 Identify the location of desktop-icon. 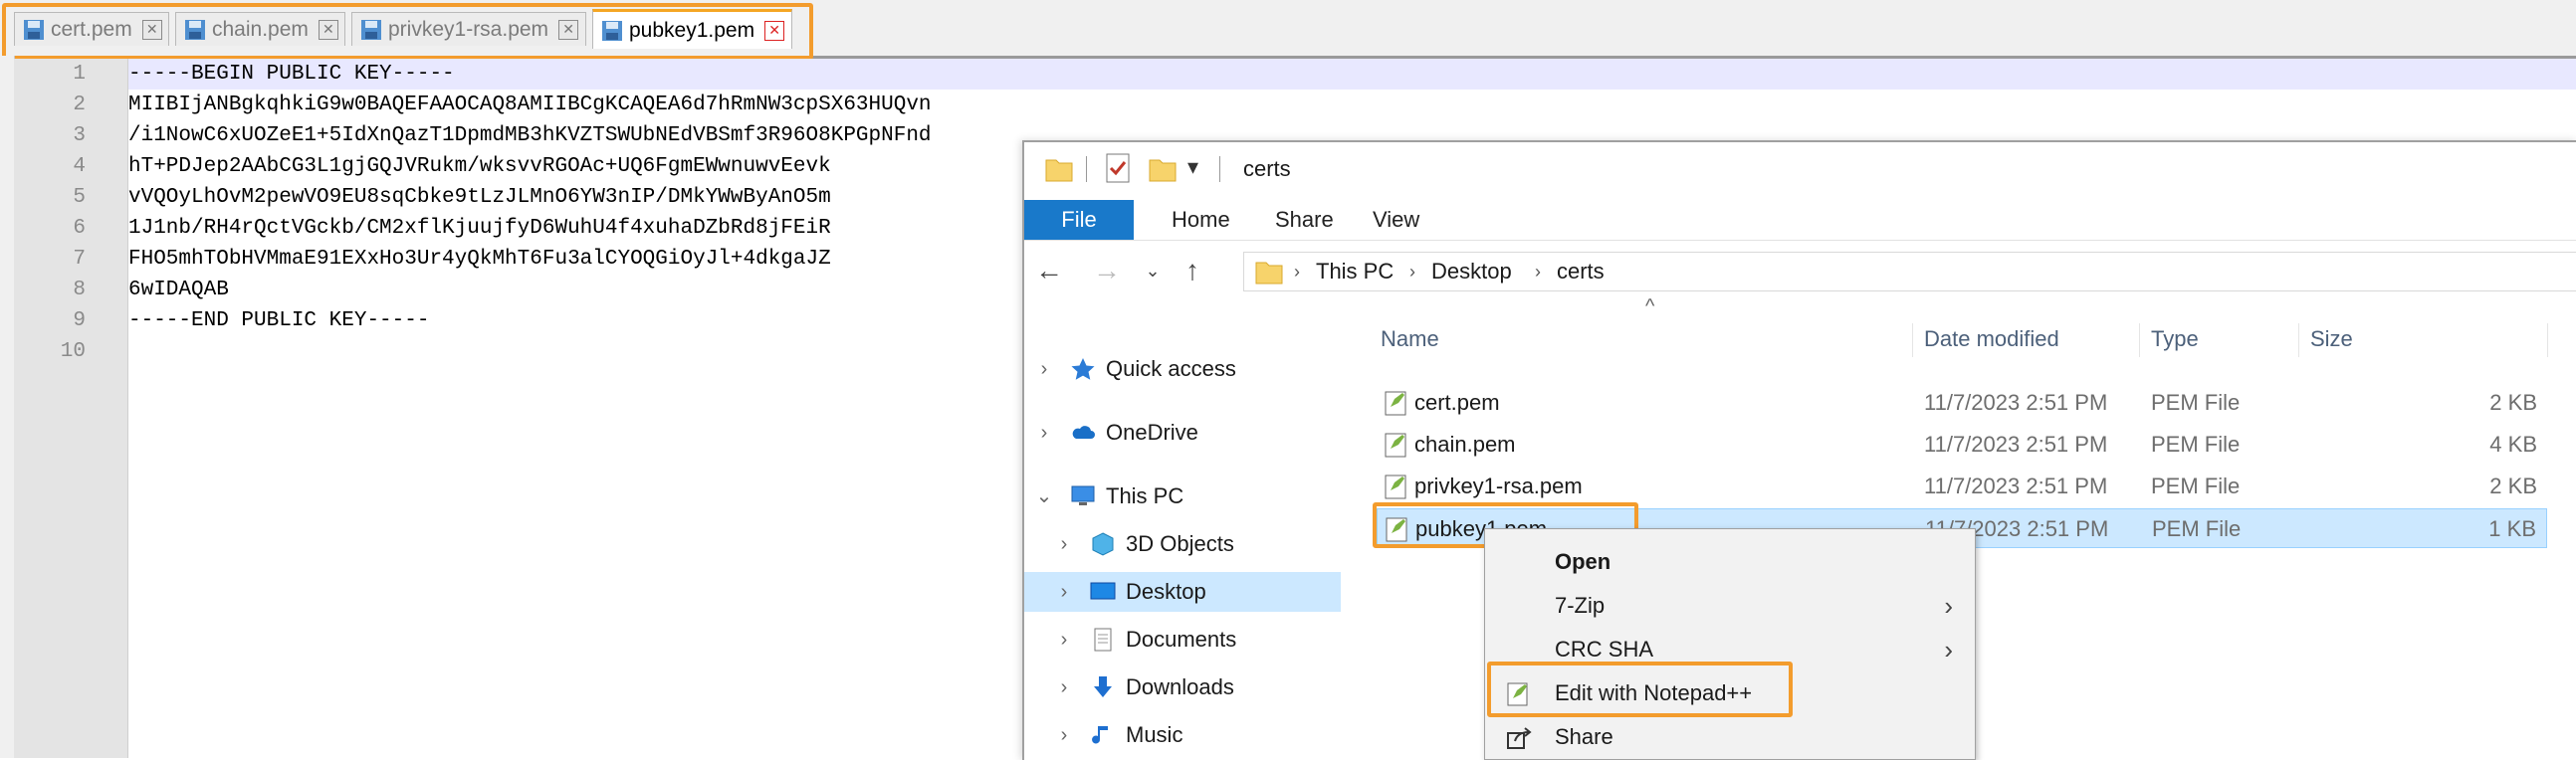
(1103, 591).